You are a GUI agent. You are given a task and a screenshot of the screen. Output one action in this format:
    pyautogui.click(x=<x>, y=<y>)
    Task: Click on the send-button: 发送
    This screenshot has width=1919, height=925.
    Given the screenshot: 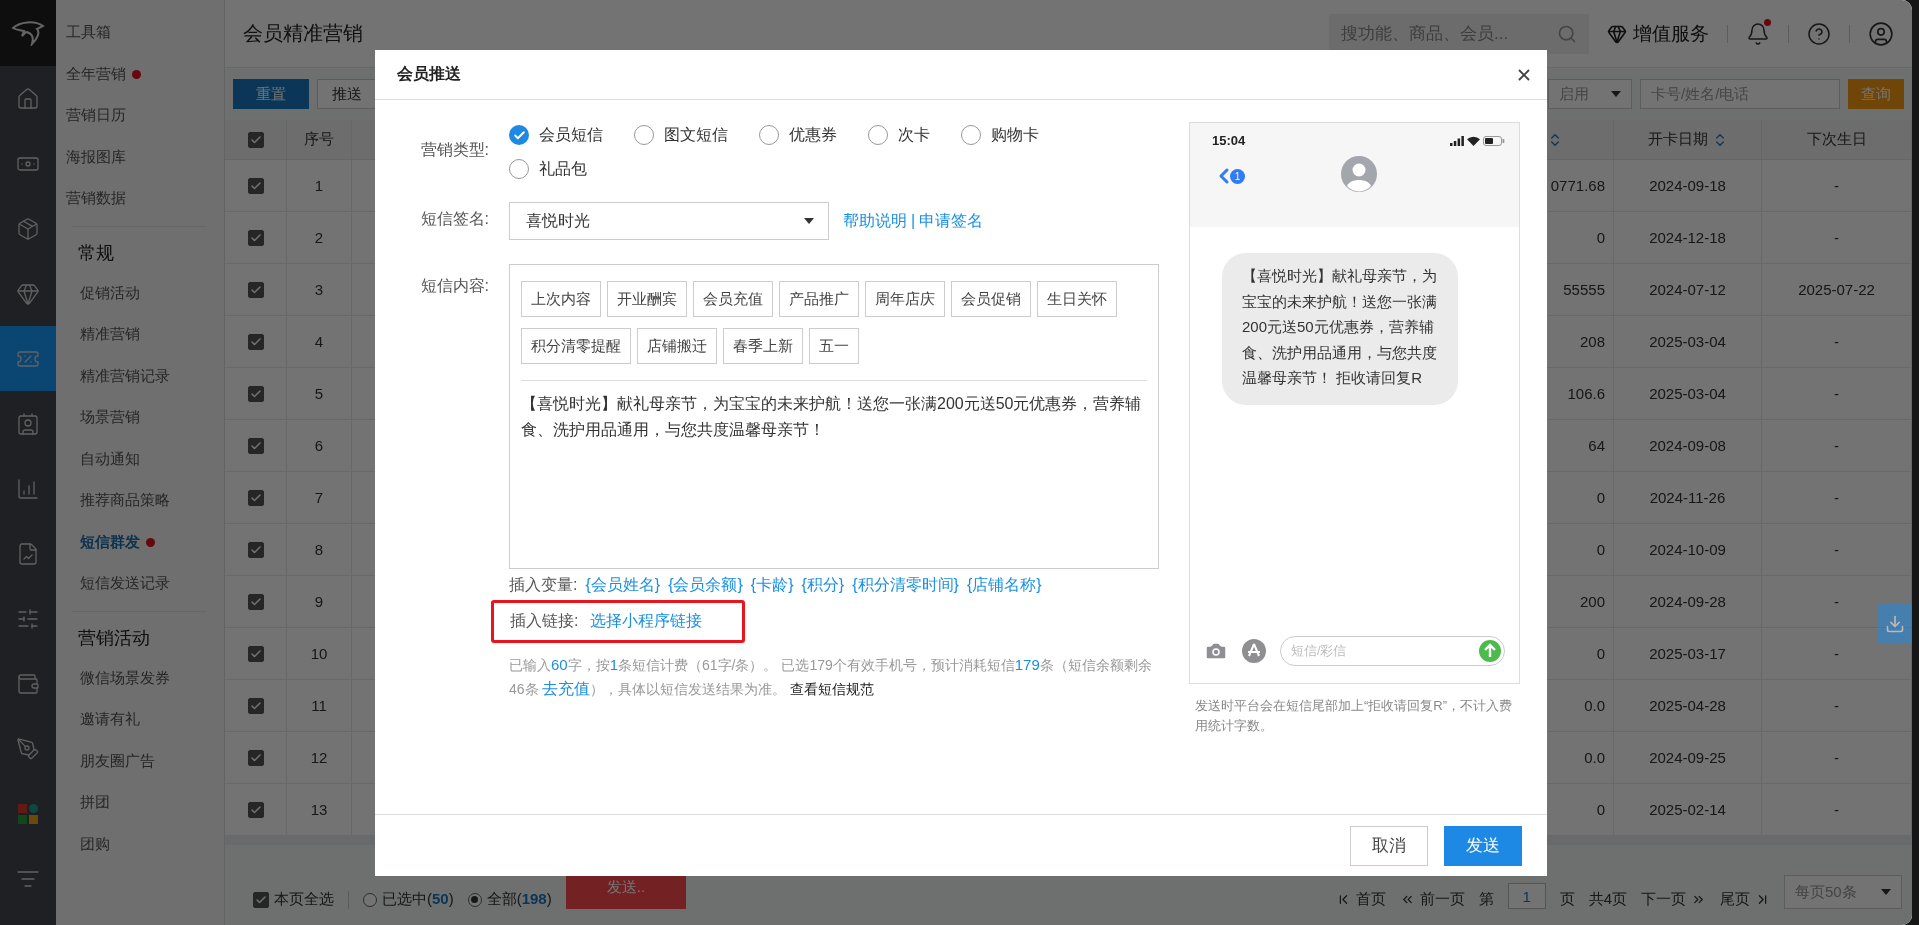 What is the action you would take?
    pyautogui.click(x=1483, y=845)
    